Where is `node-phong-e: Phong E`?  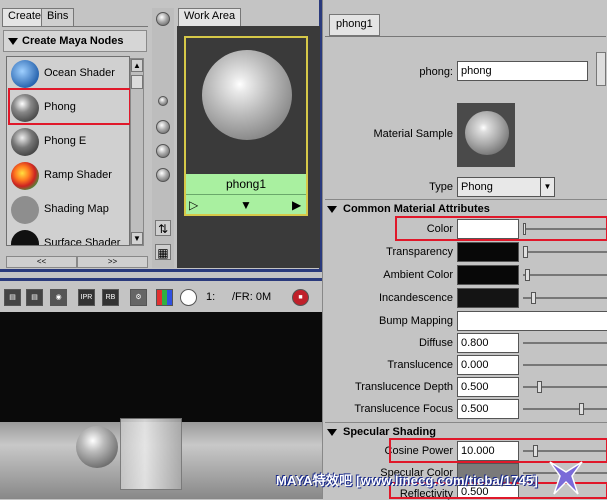 node-phong-e: Phong E is located at coordinates (68, 142).